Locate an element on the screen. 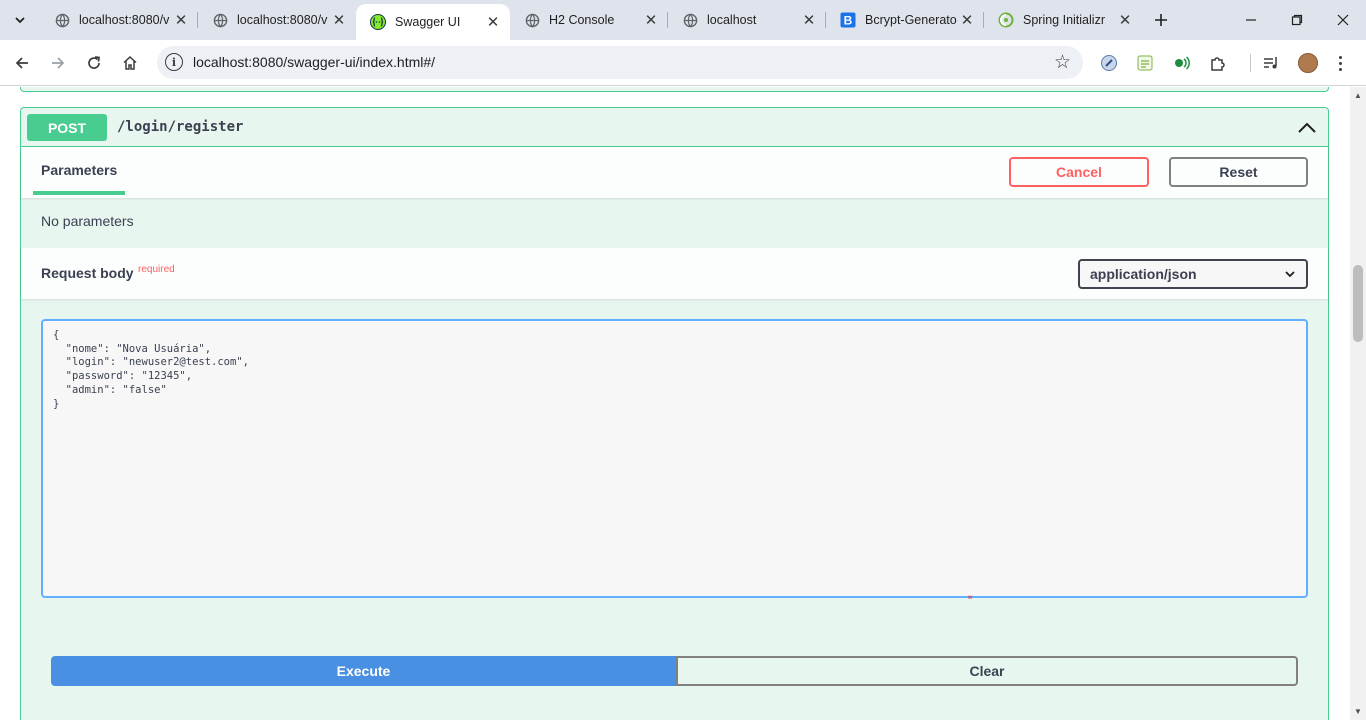  back-button is located at coordinates (22, 63).